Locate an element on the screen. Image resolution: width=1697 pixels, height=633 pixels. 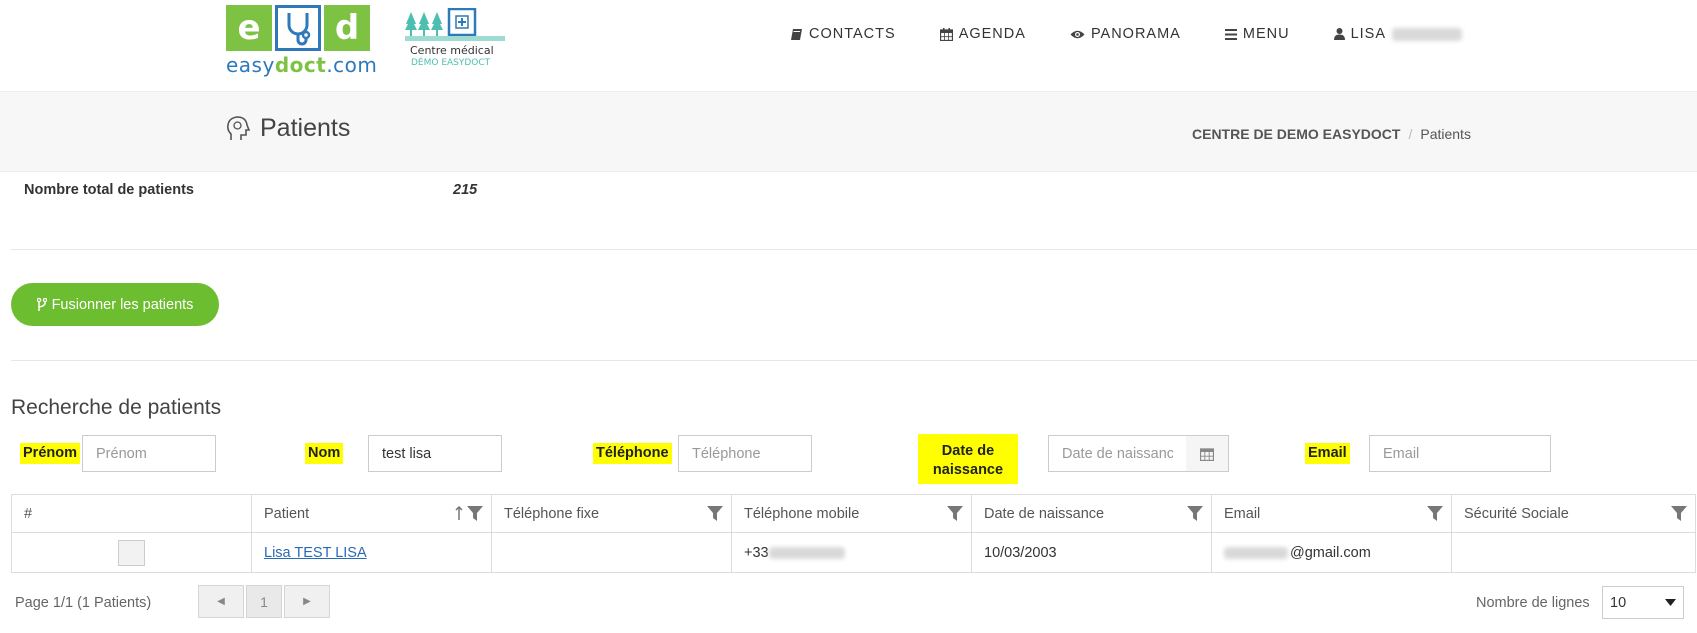
patient-link: Lisa TEST LISA is located at coordinates (315, 553).